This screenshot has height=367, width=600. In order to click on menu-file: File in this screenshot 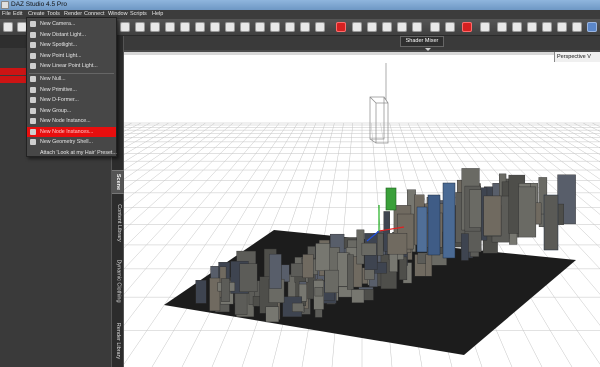, I will do `click(6, 14)`.